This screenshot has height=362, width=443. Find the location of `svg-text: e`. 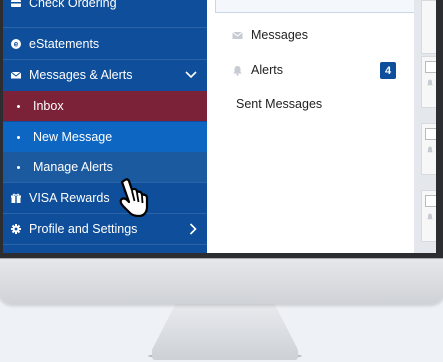

svg-text: e is located at coordinates (16, 44).